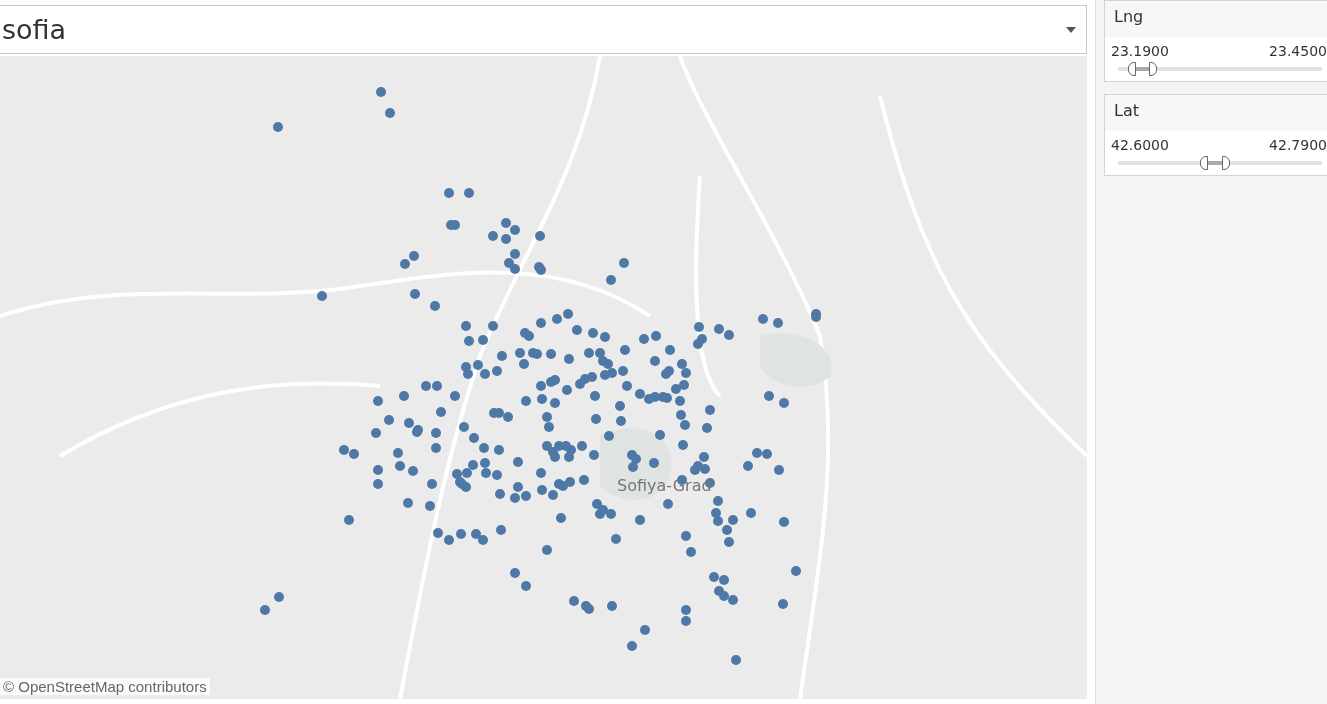  What do you see at coordinates (1140, 51) in the screenshot?
I see `range-min-value: 23.1900` at bounding box center [1140, 51].